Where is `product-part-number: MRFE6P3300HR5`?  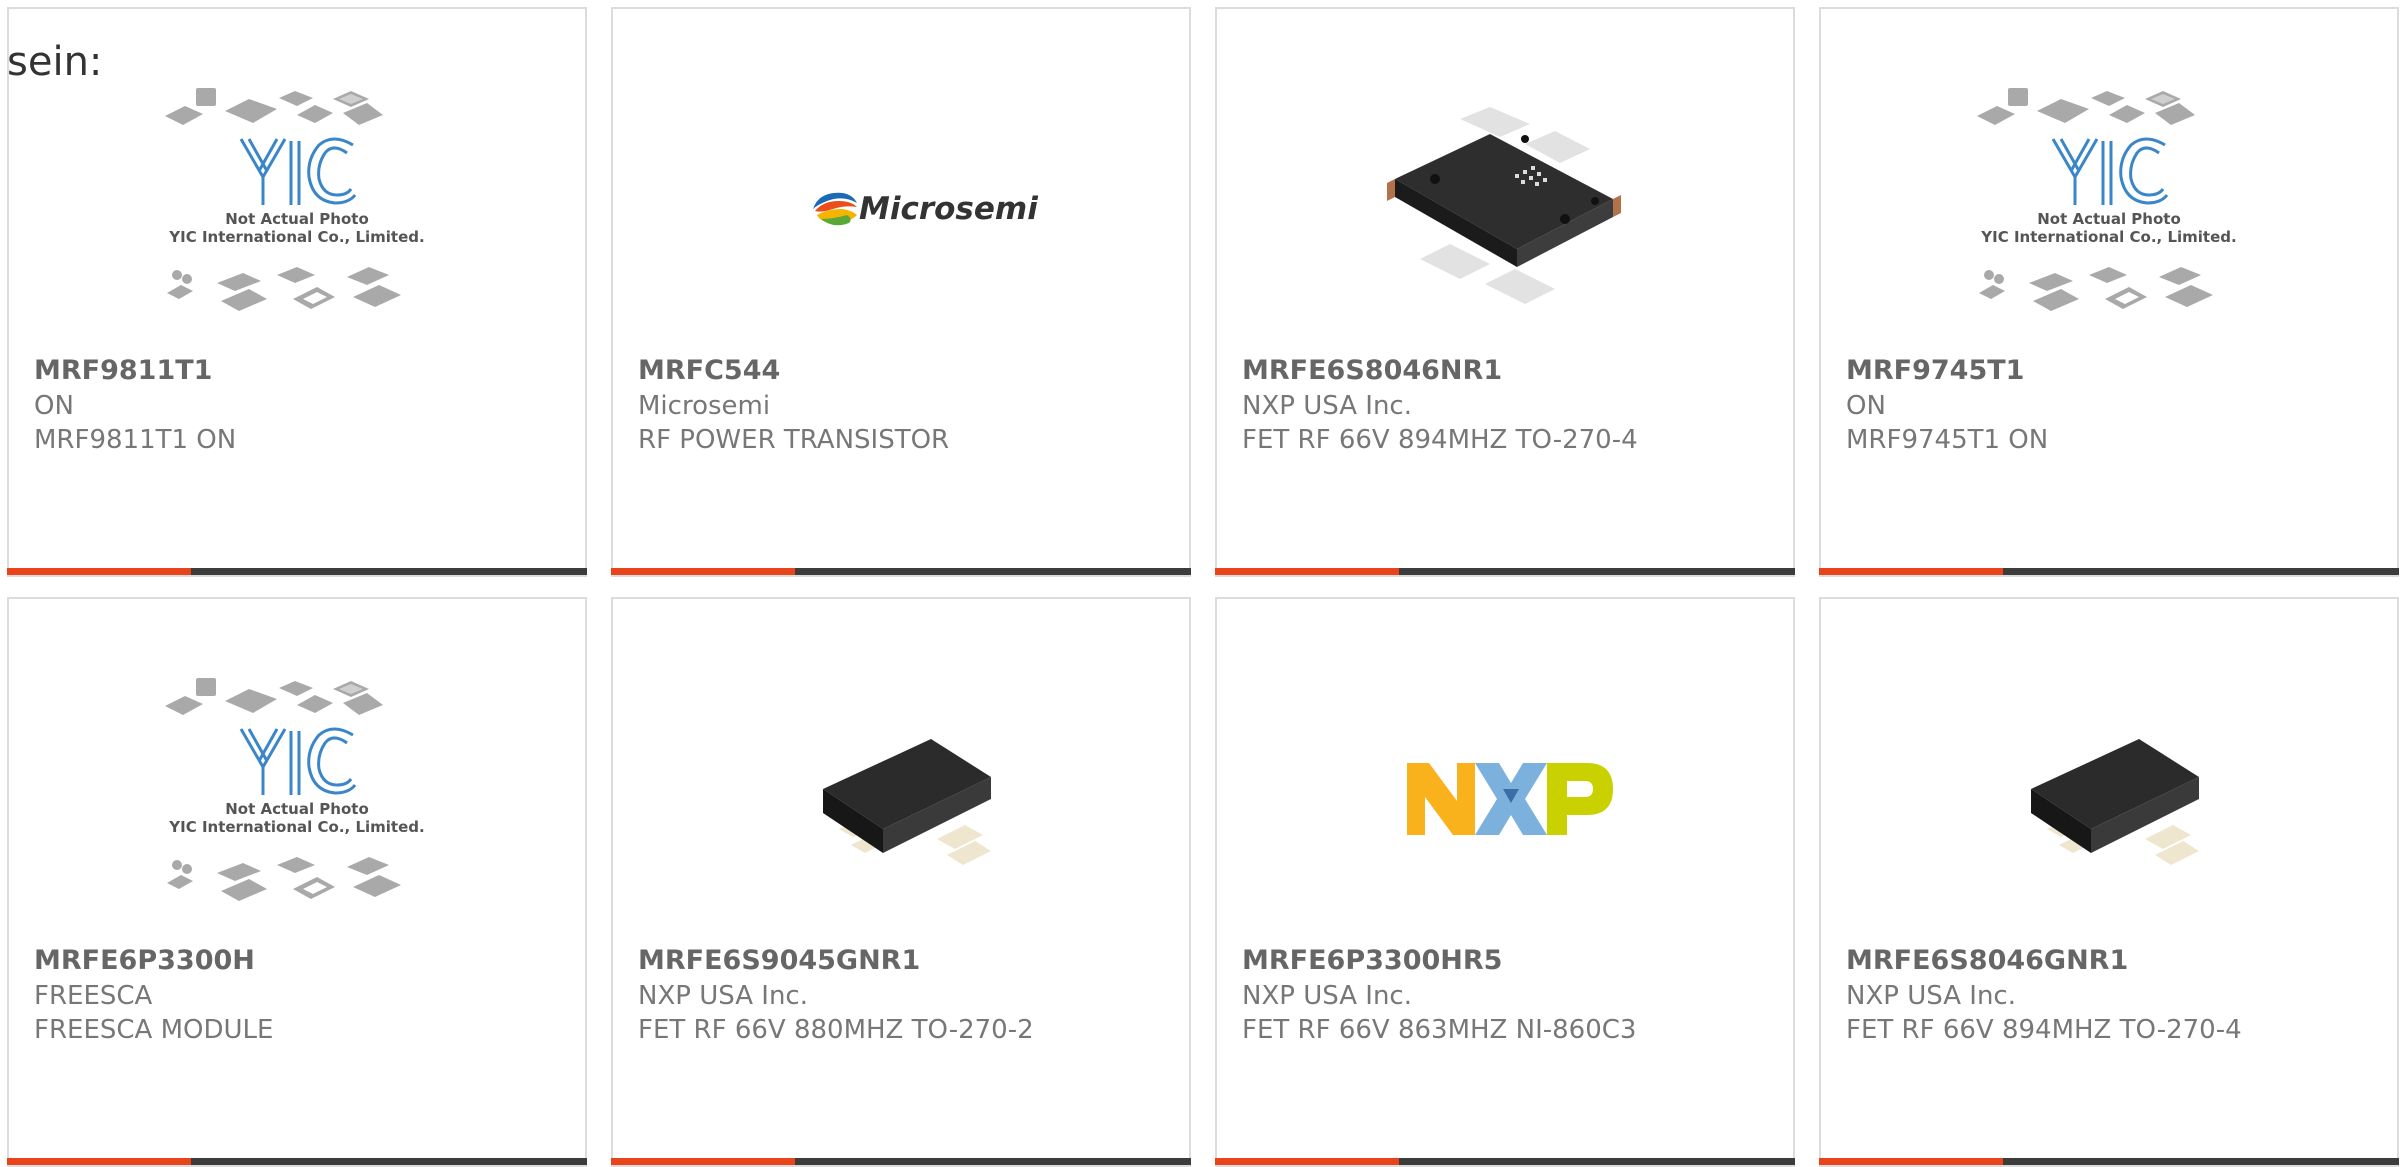
product-part-number: MRFE6P3300HR5 is located at coordinates (1372, 961).